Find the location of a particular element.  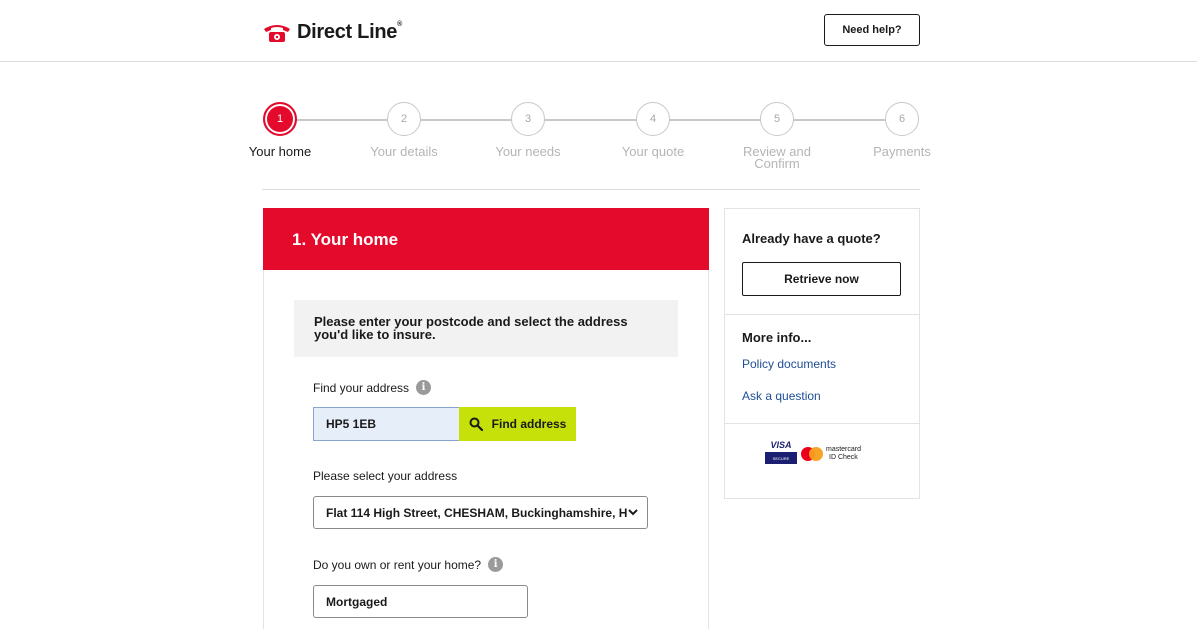

step-your-details: 2 Your details is located at coordinates (404, 130).